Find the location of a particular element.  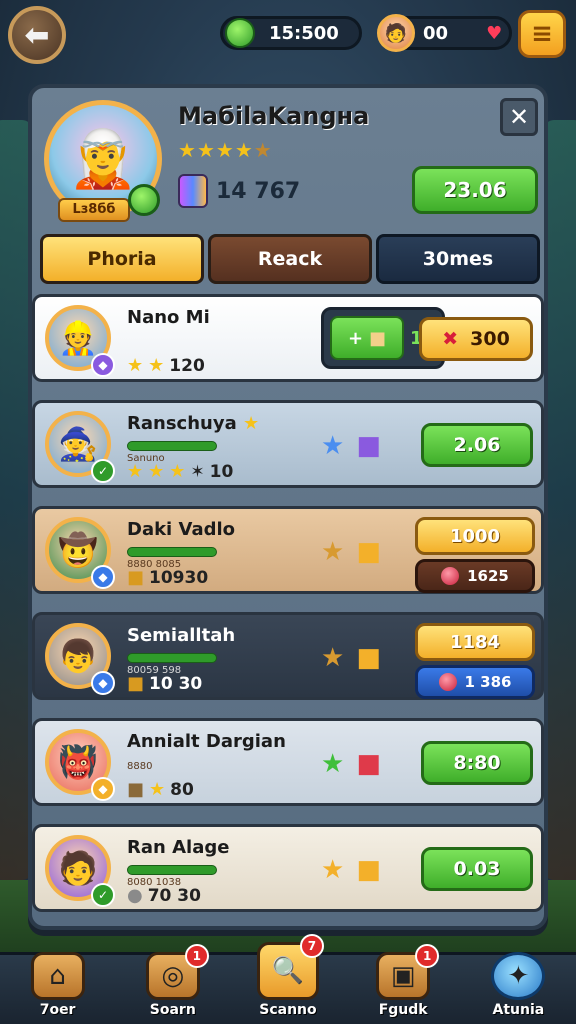

hero-row-name: Annialt Dargian is located at coordinates (206, 741).